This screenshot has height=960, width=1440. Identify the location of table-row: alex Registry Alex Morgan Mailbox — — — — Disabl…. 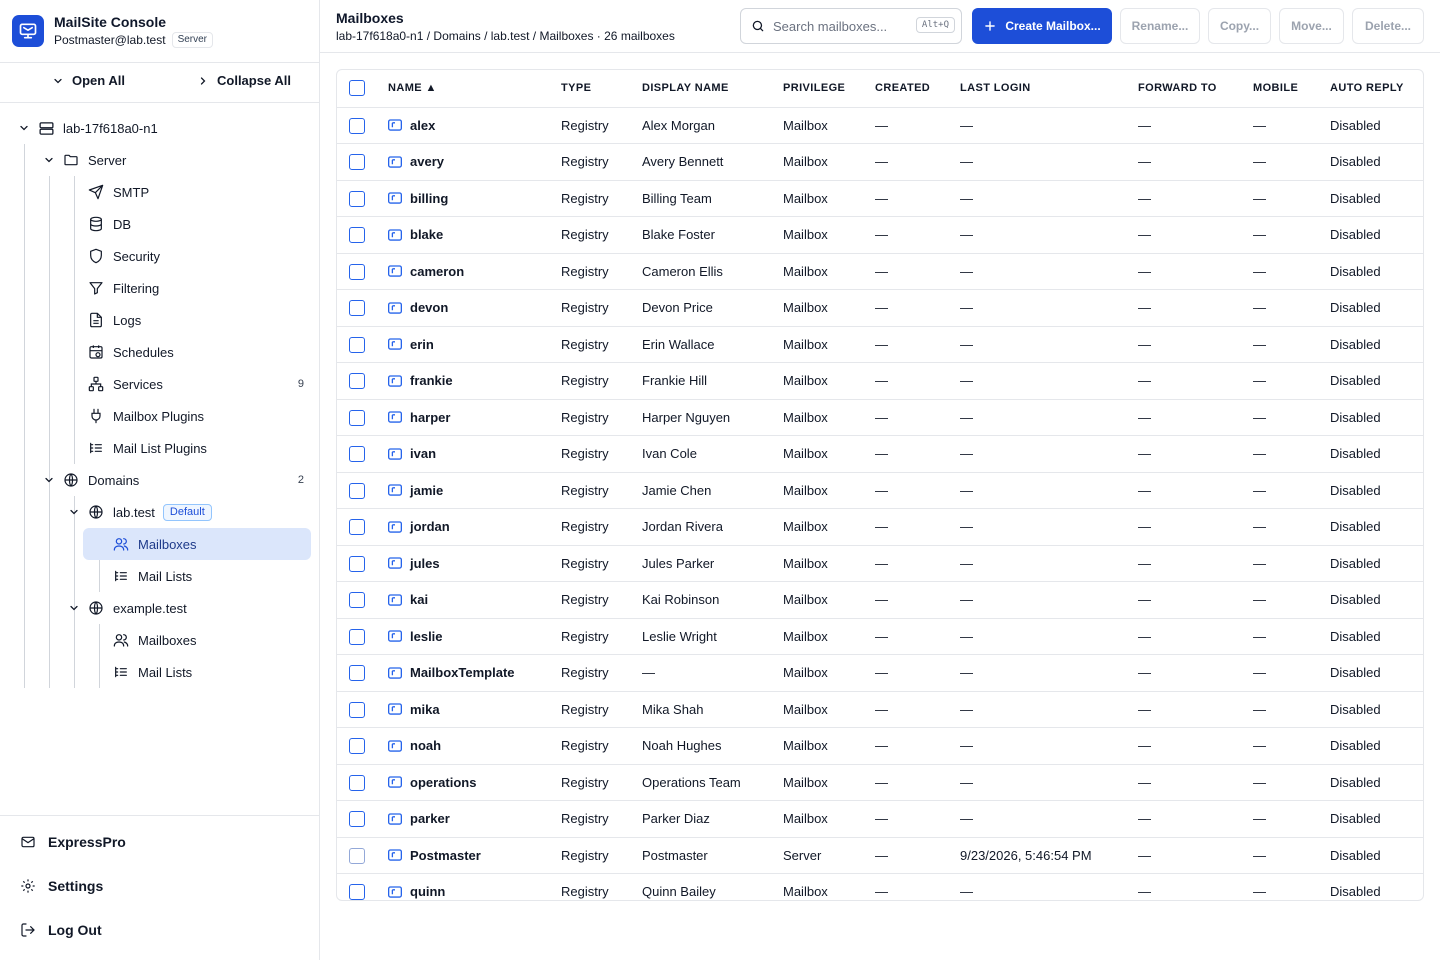
(880, 125).